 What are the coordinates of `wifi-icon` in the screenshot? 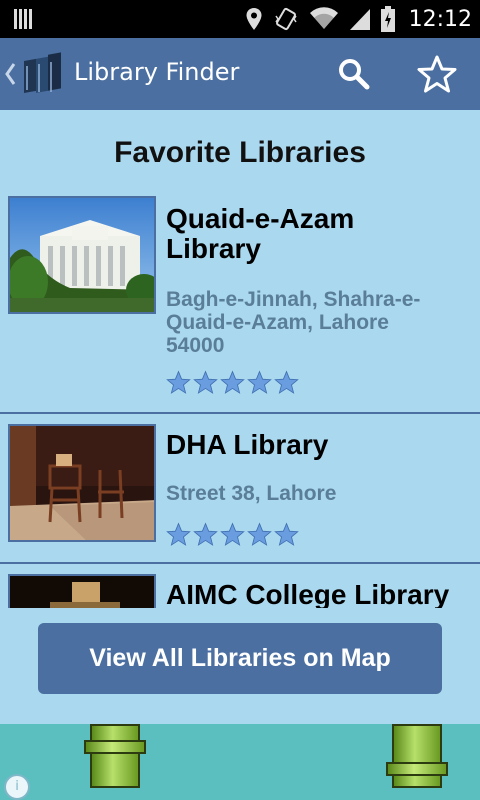 It's located at (323, 18).